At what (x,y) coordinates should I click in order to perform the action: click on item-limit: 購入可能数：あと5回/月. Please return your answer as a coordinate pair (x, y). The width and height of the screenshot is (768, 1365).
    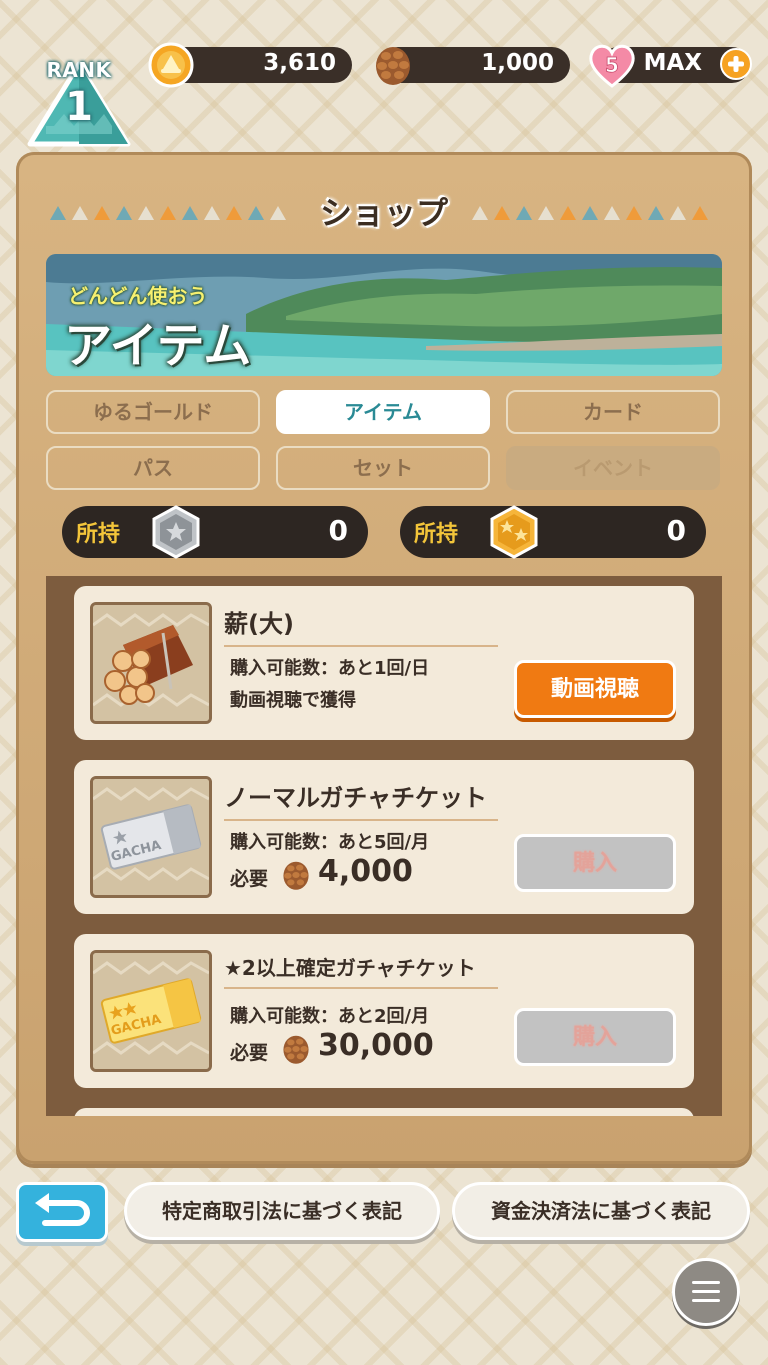
    Looking at the image, I should click on (330, 842).